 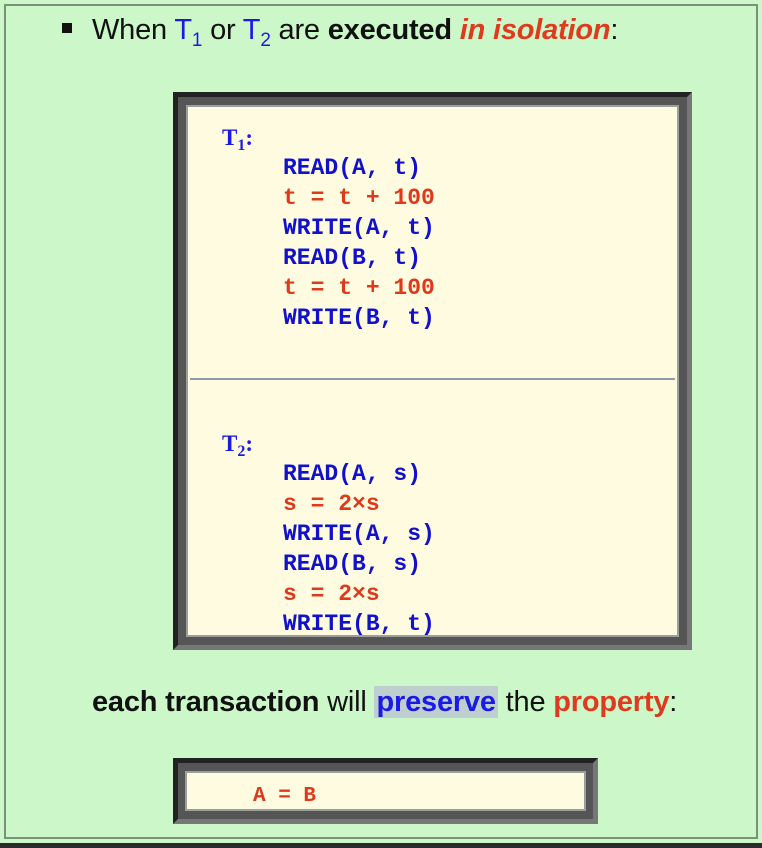 I want to click on t1-label-colon: :, so click(x=249, y=137).